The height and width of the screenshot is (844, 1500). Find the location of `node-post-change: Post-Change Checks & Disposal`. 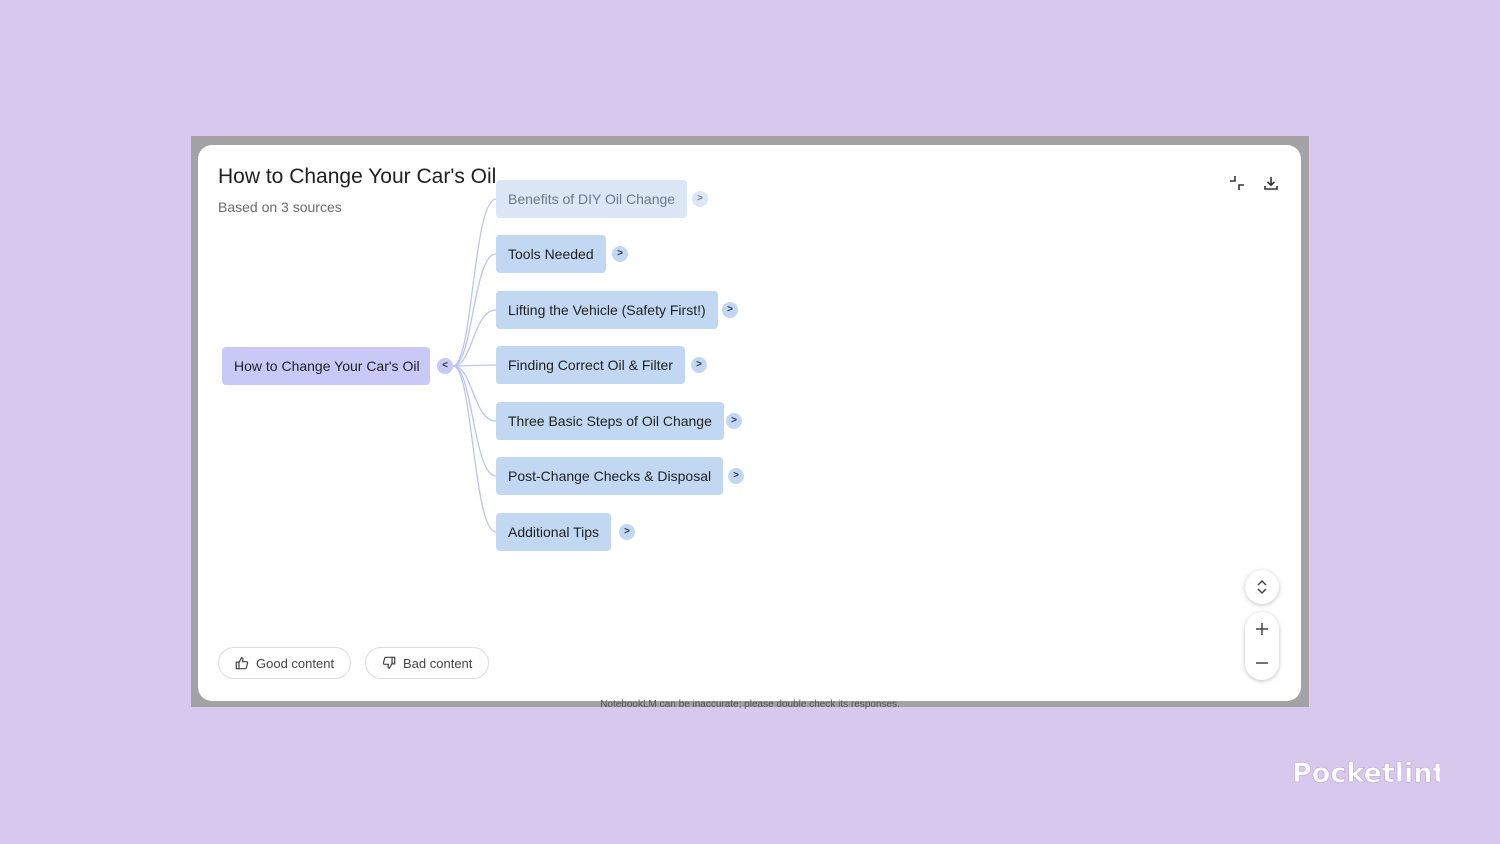

node-post-change: Post-Change Checks & Disposal is located at coordinates (610, 476).